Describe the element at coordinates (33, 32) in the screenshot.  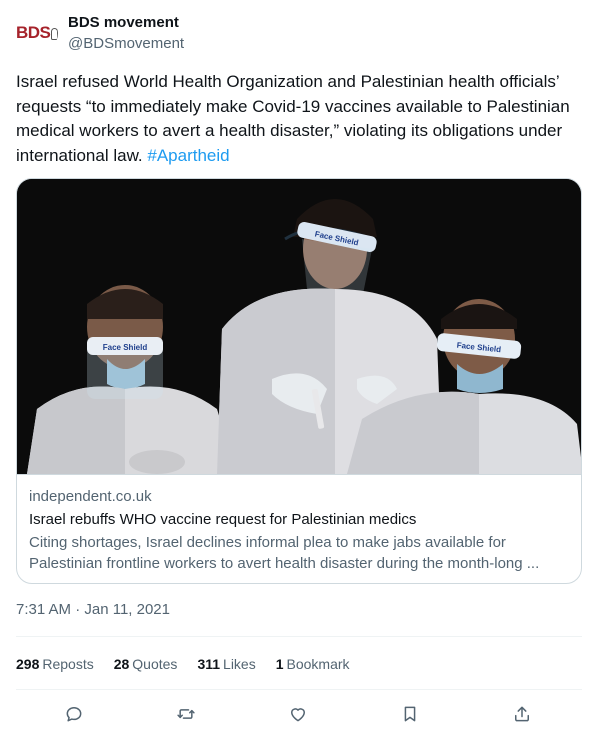
I see `avatar-logo-text: BDS` at that location.